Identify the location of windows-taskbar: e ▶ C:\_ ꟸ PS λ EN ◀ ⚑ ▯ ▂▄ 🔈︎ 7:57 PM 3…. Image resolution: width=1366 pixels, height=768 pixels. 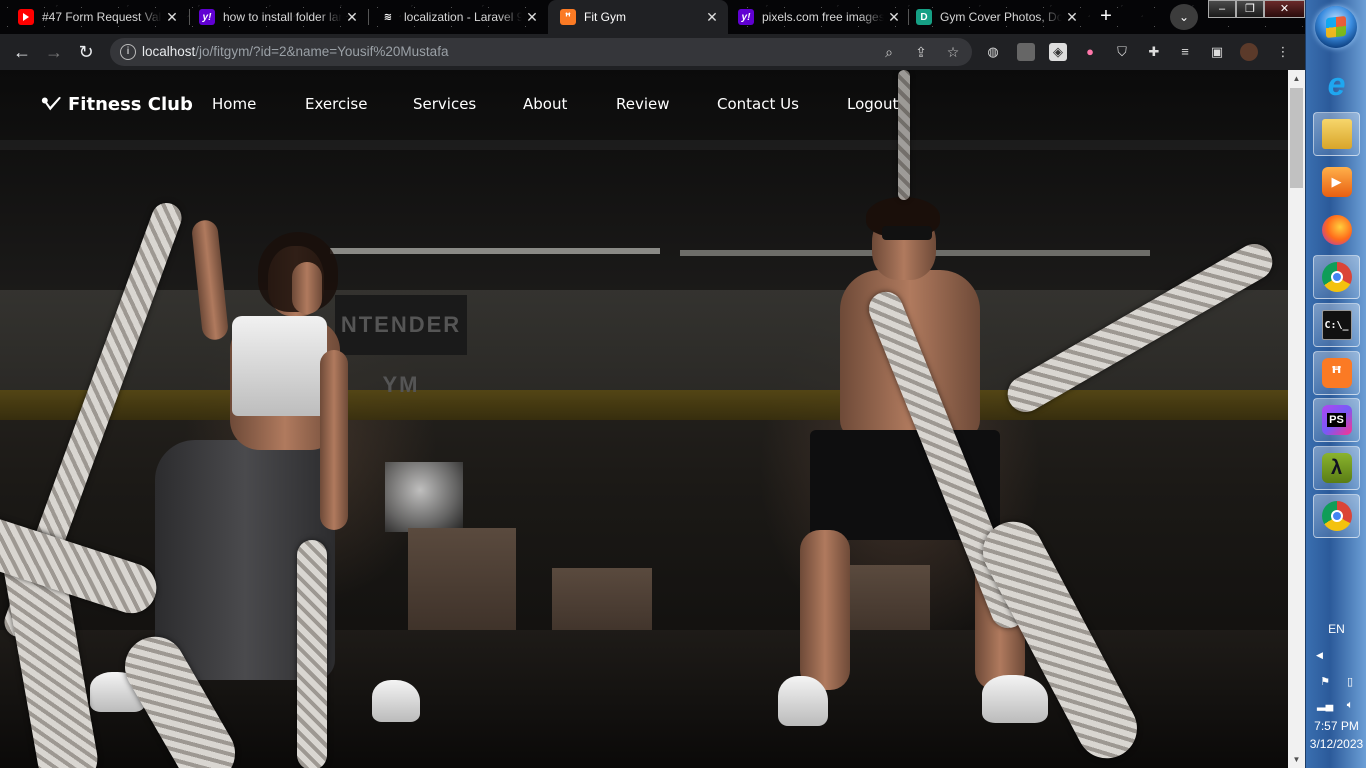
(1335, 384).